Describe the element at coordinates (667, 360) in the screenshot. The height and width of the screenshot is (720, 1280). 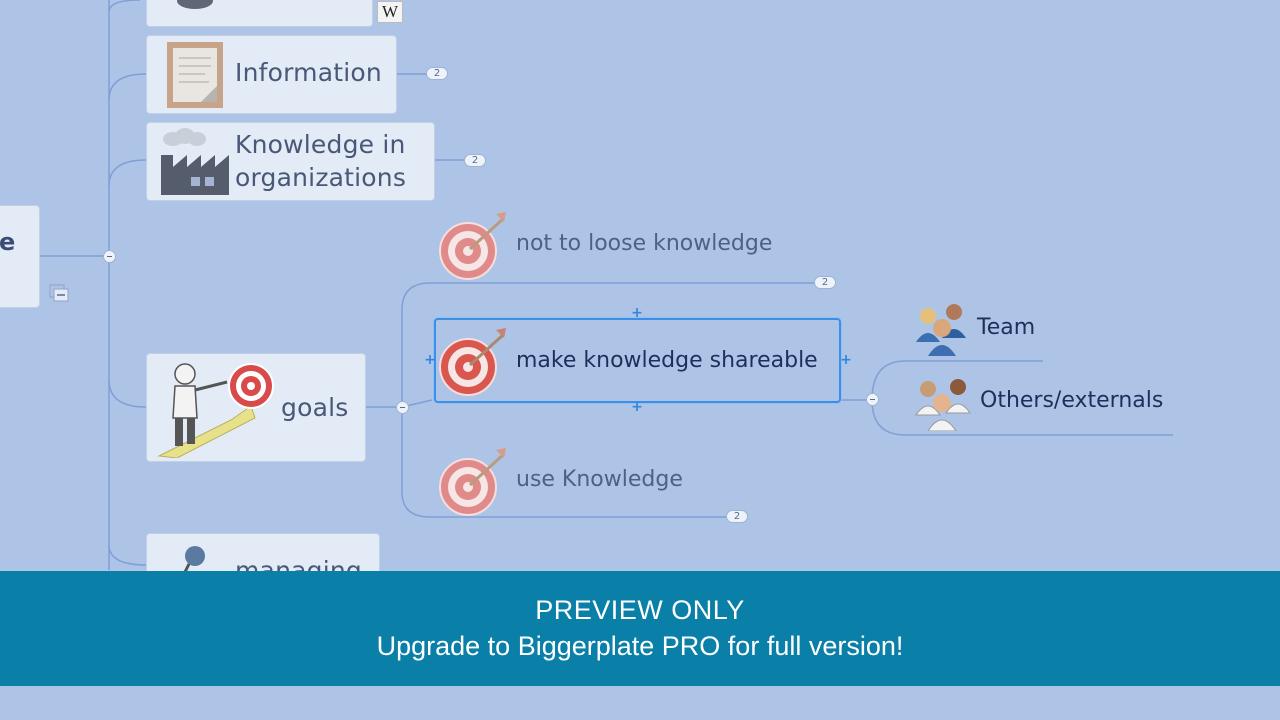
I see `goal-make-knowledge-shareable: make knowledge shareable` at that location.